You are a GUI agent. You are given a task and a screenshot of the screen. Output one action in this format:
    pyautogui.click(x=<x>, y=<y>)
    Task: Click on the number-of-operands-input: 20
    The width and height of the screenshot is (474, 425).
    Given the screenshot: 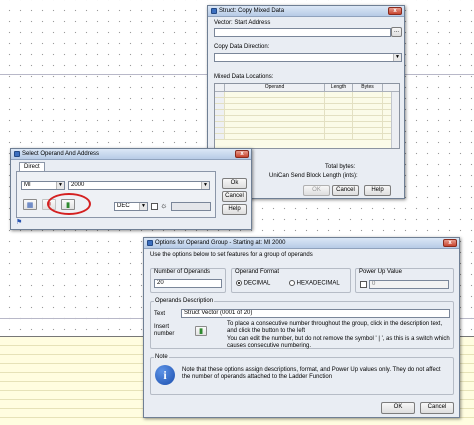 What is the action you would take?
    pyautogui.click(x=188, y=283)
    